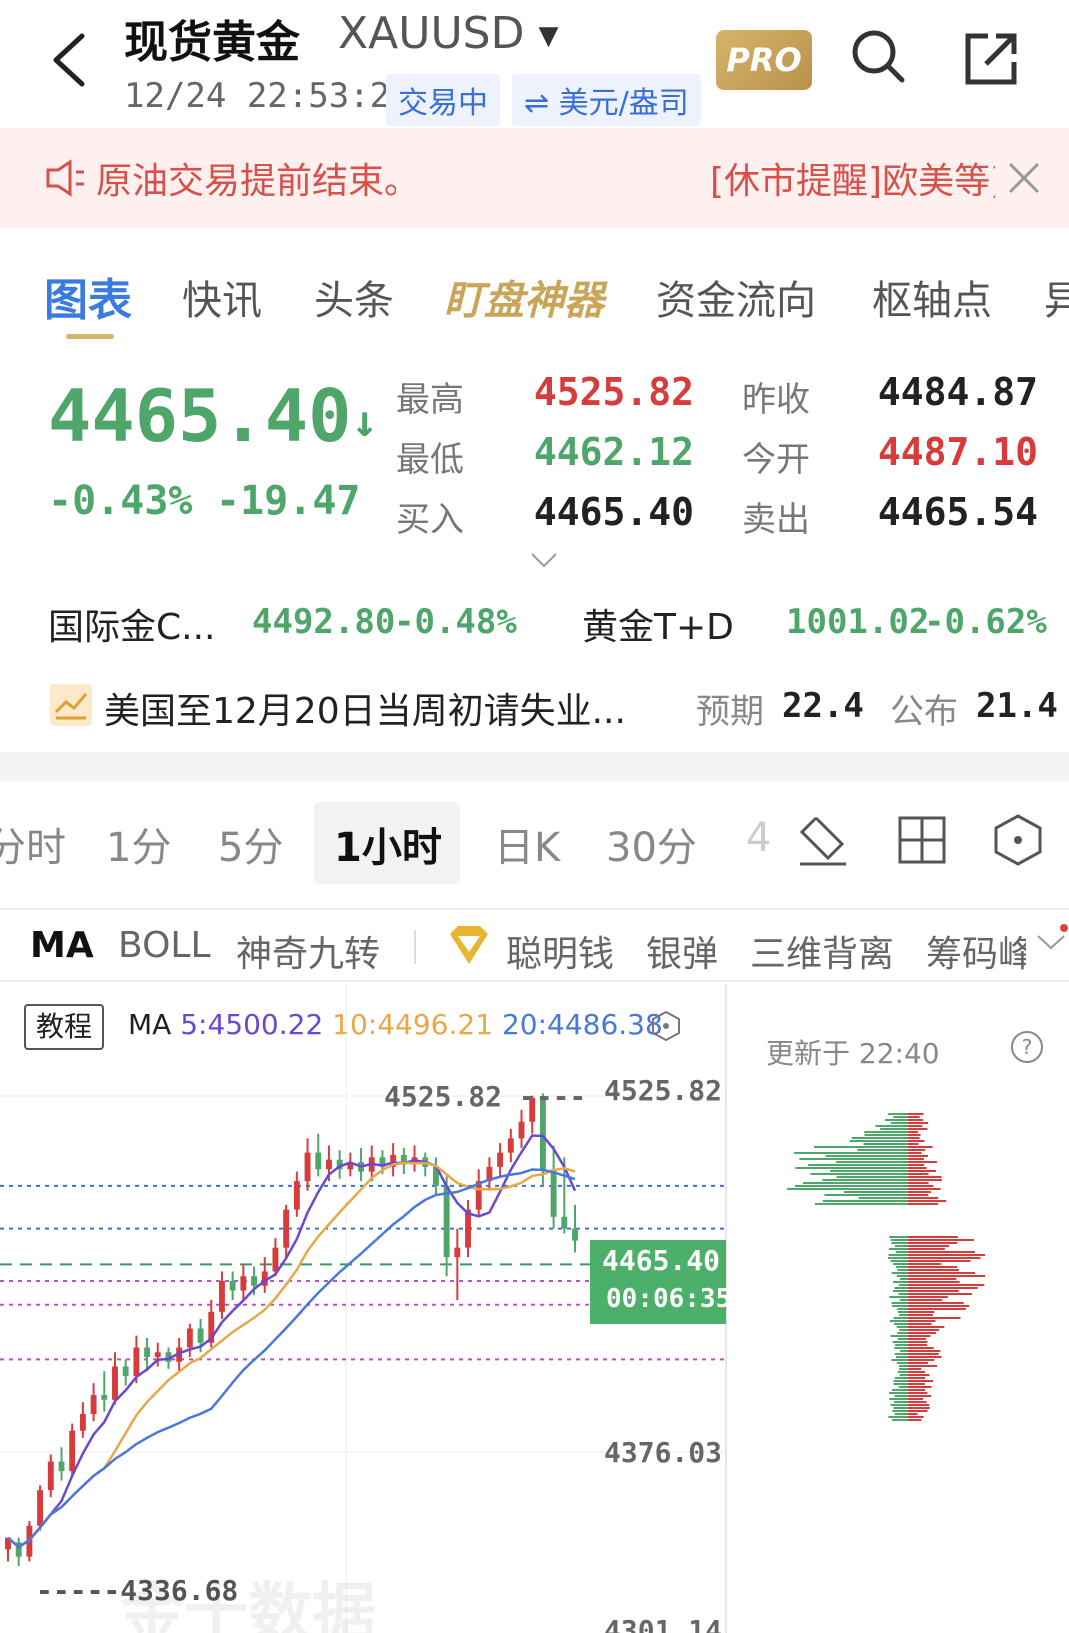 The image size is (1069, 1633). I want to click on tab-monitor: 盯盘神器, so click(524, 297).